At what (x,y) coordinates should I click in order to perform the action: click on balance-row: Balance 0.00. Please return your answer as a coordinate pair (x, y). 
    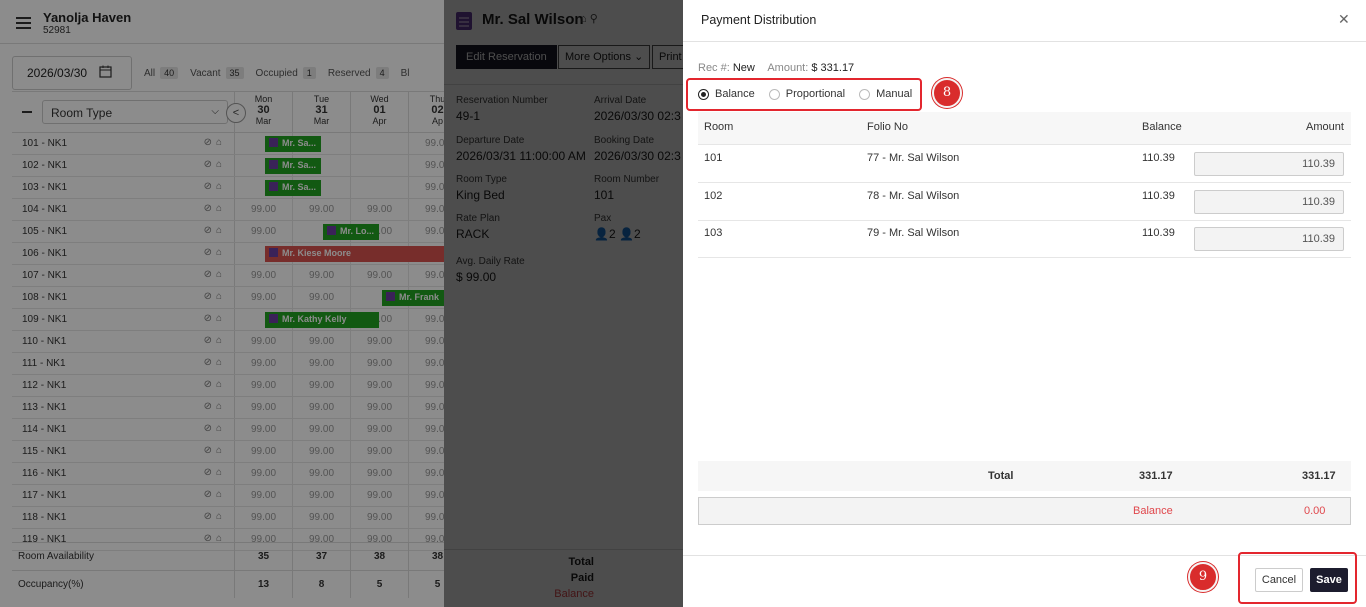
    Looking at the image, I should click on (1024, 511).